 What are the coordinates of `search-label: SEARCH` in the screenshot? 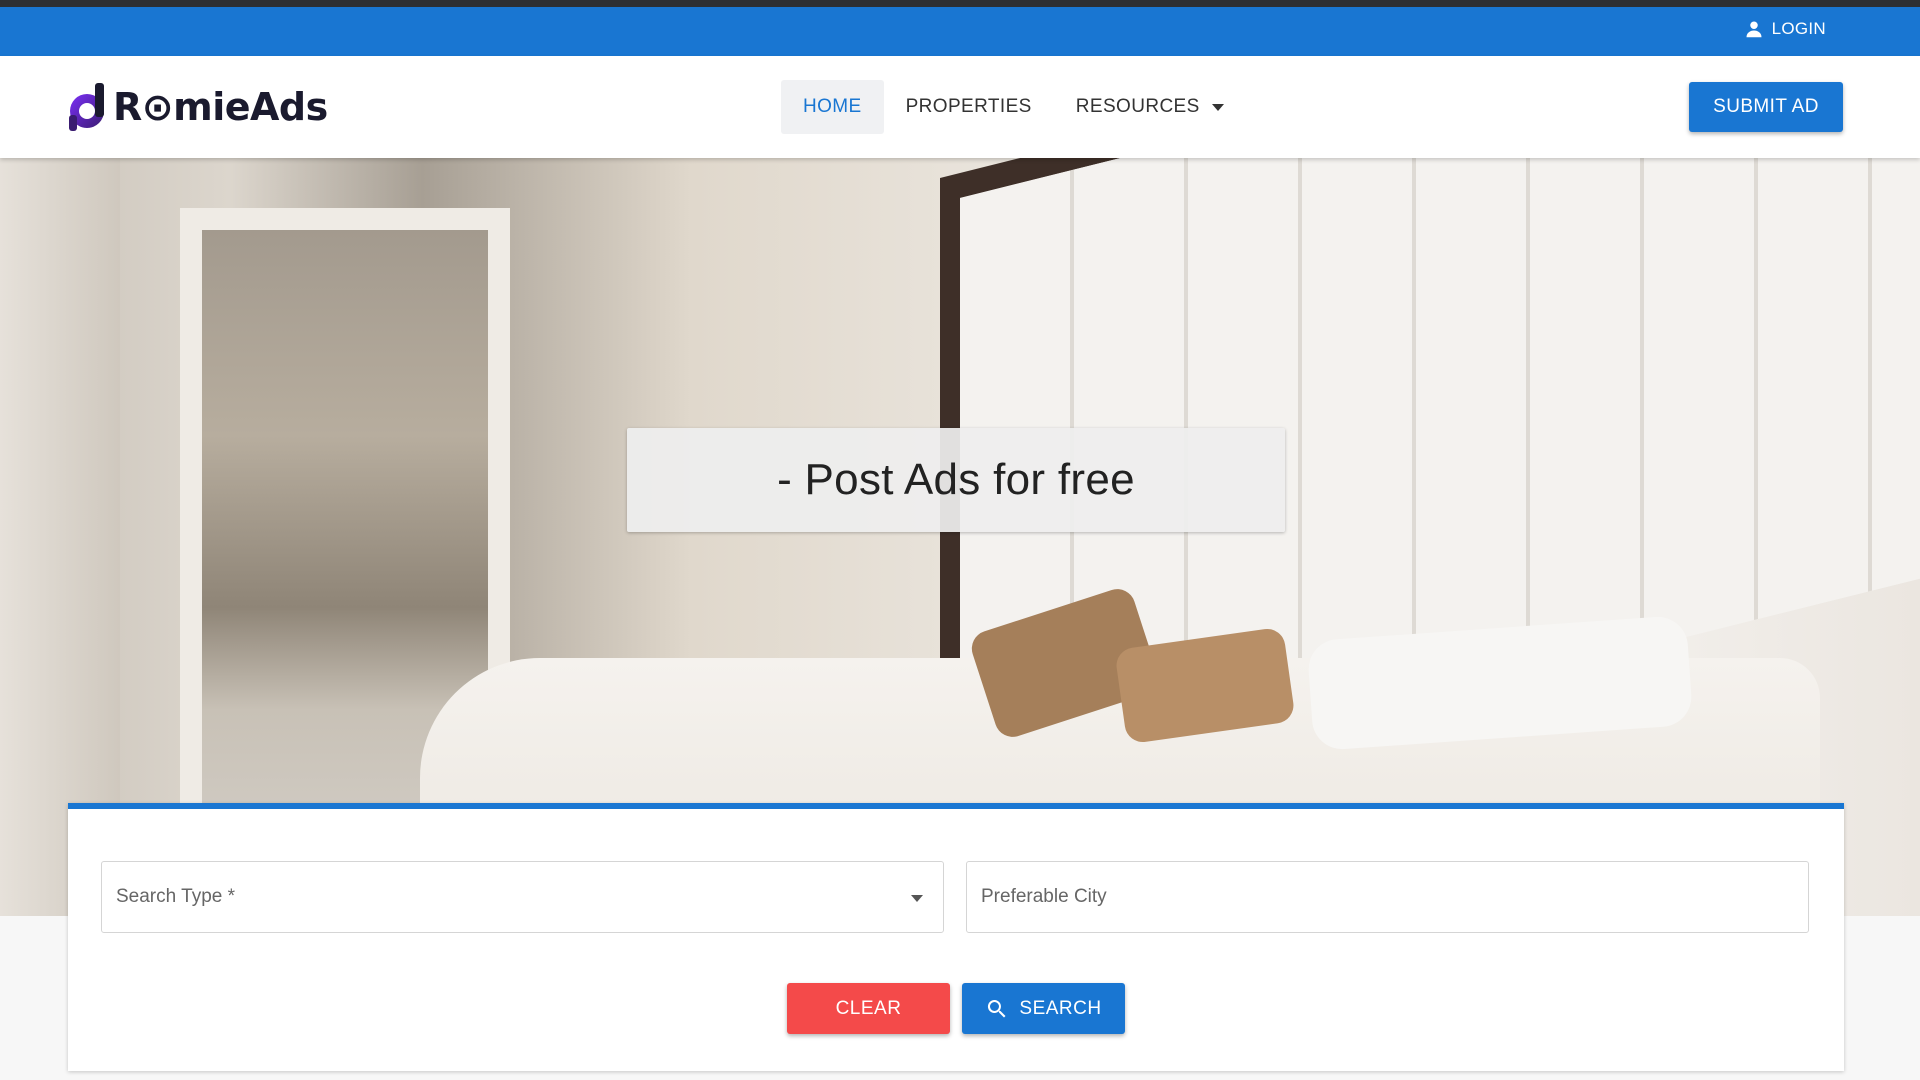 It's located at (1060, 1008).